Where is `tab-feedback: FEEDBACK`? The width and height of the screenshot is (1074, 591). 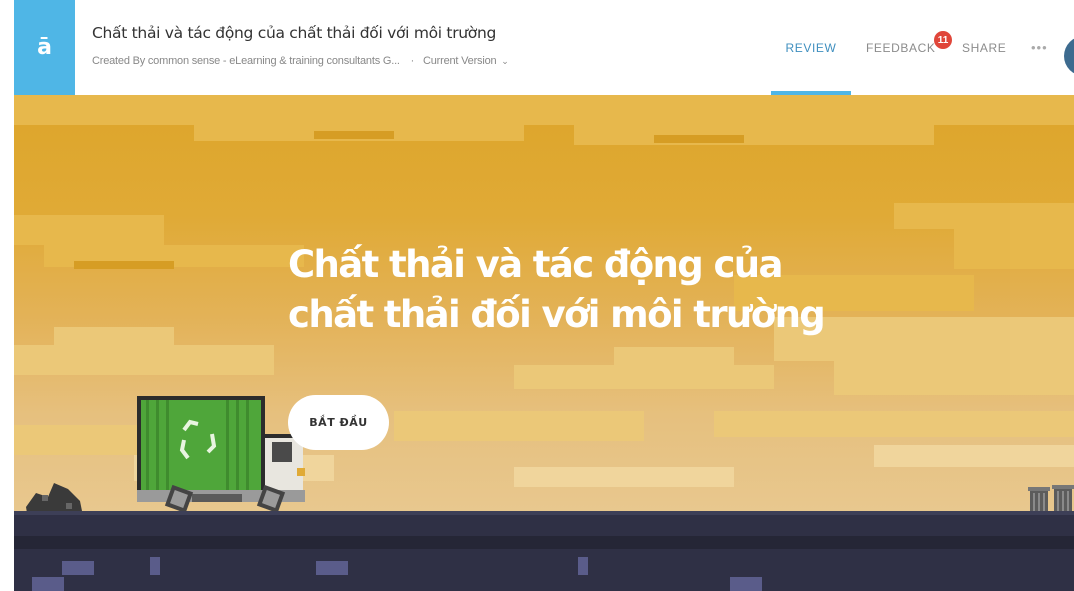 tab-feedback: FEEDBACK is located at coordinates (900, 47).